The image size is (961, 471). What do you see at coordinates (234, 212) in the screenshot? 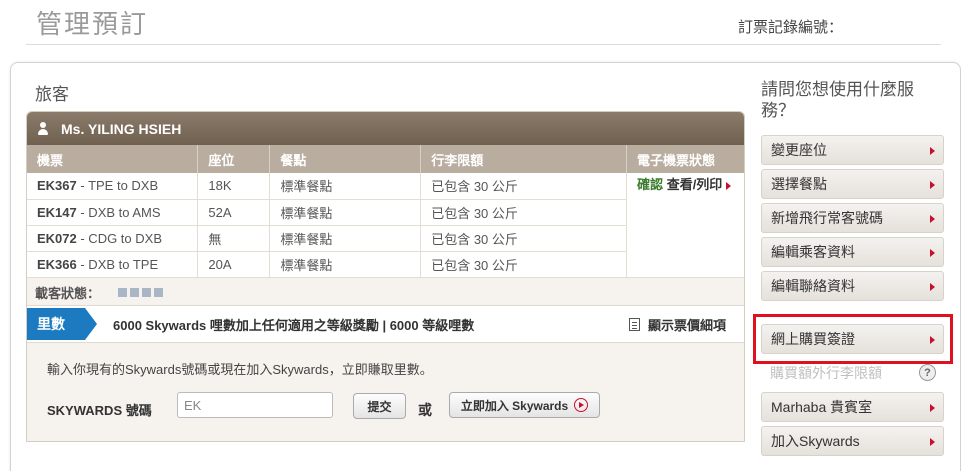
I see `seat-cell: 52A` at bounding box center [234, 212].